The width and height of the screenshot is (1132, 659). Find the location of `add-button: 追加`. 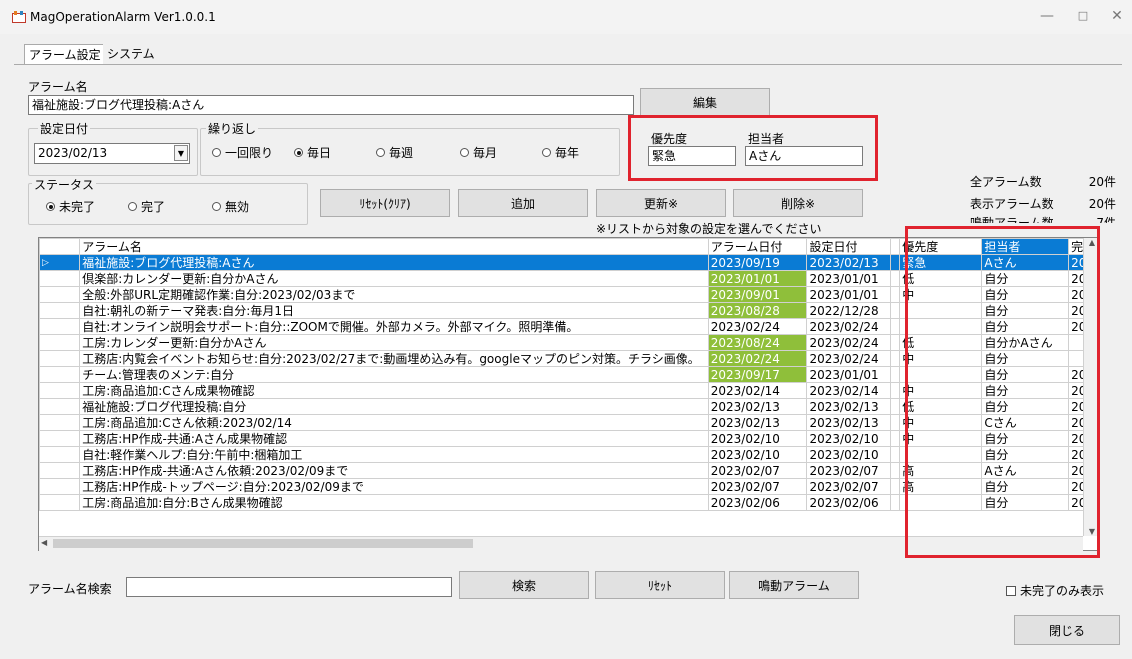

add-button: 追加 is located at coordinates (523, 203).